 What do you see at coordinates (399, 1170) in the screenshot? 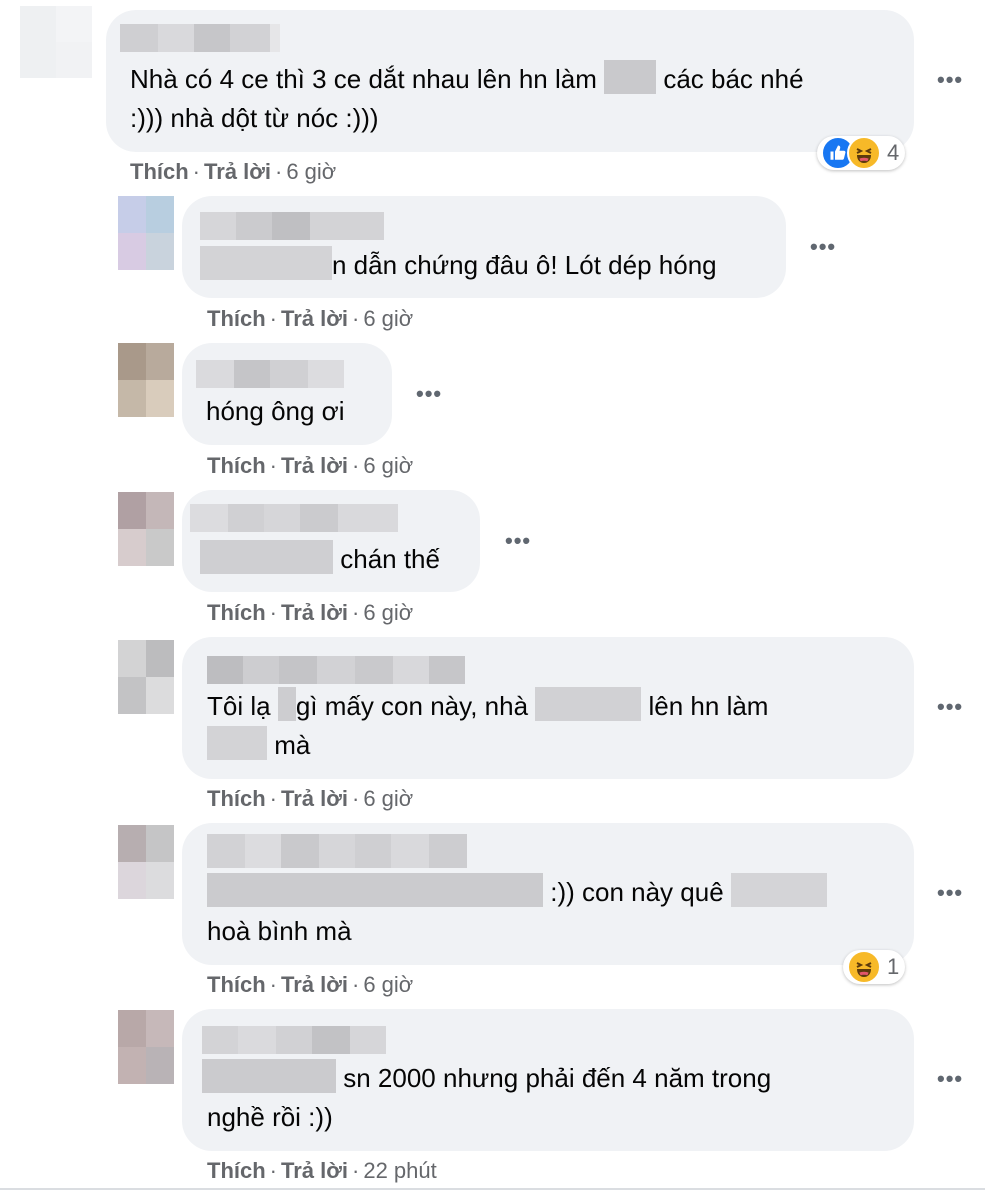
I see `timestamp: 22 phút` at bounding box center [399, 1170].